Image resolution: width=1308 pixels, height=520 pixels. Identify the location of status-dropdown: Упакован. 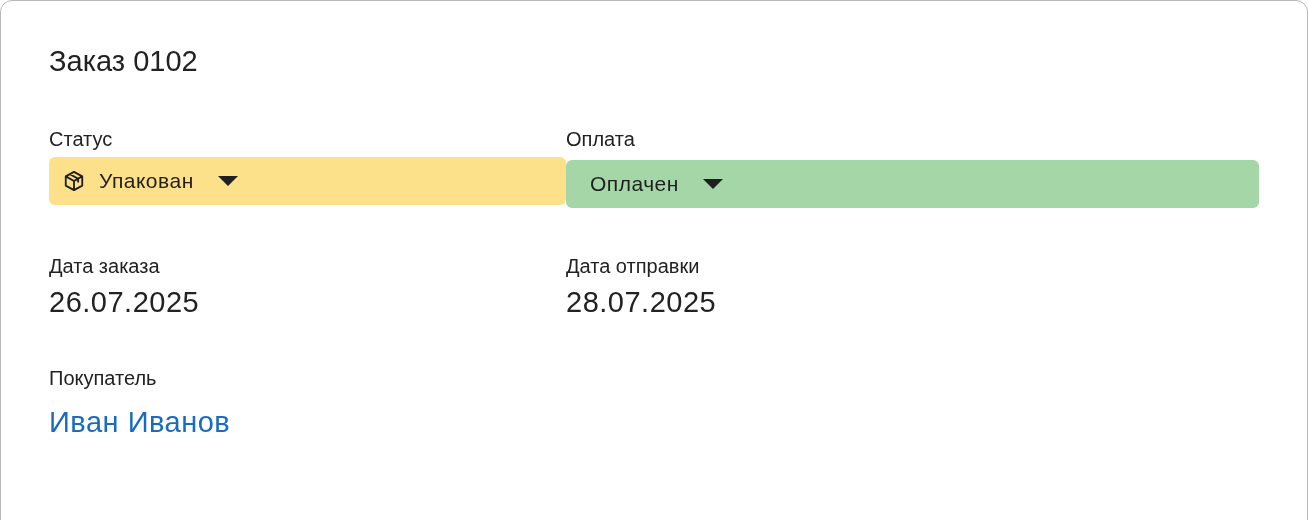
(307, 181).